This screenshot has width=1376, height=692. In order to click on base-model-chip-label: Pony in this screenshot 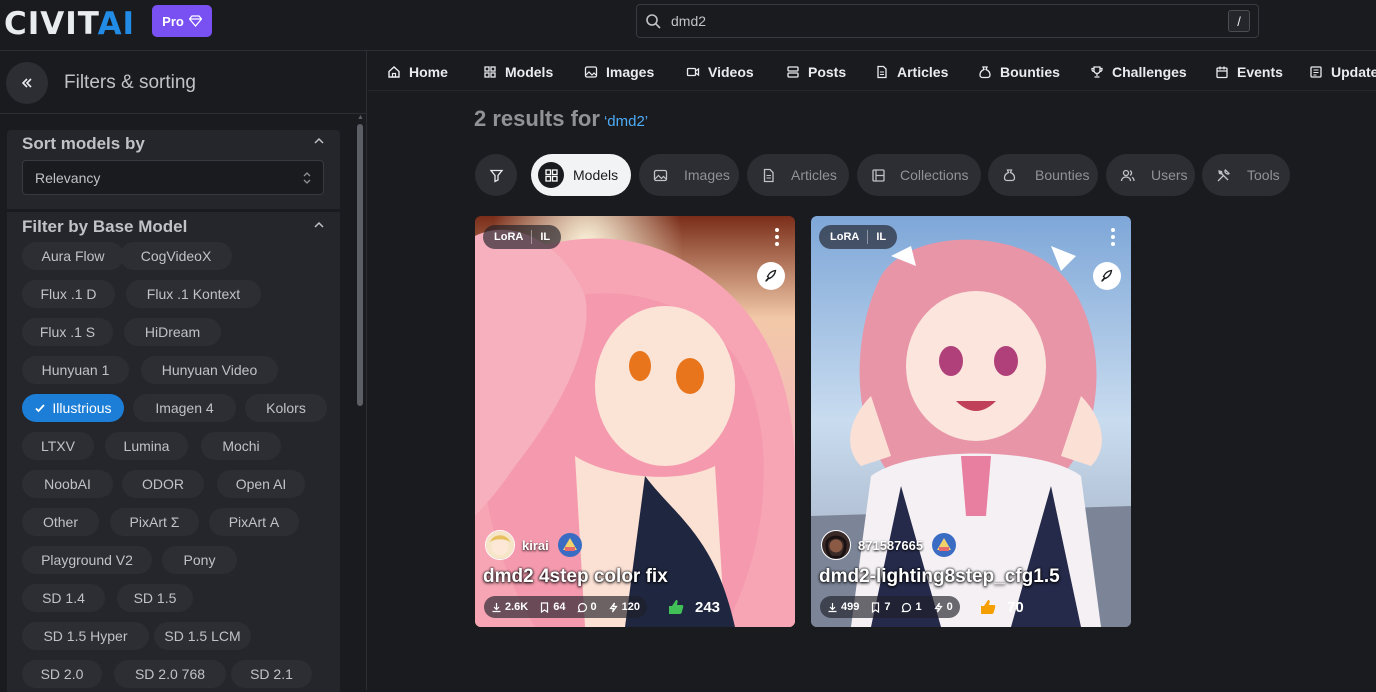, I will do `click(199, 560)`.